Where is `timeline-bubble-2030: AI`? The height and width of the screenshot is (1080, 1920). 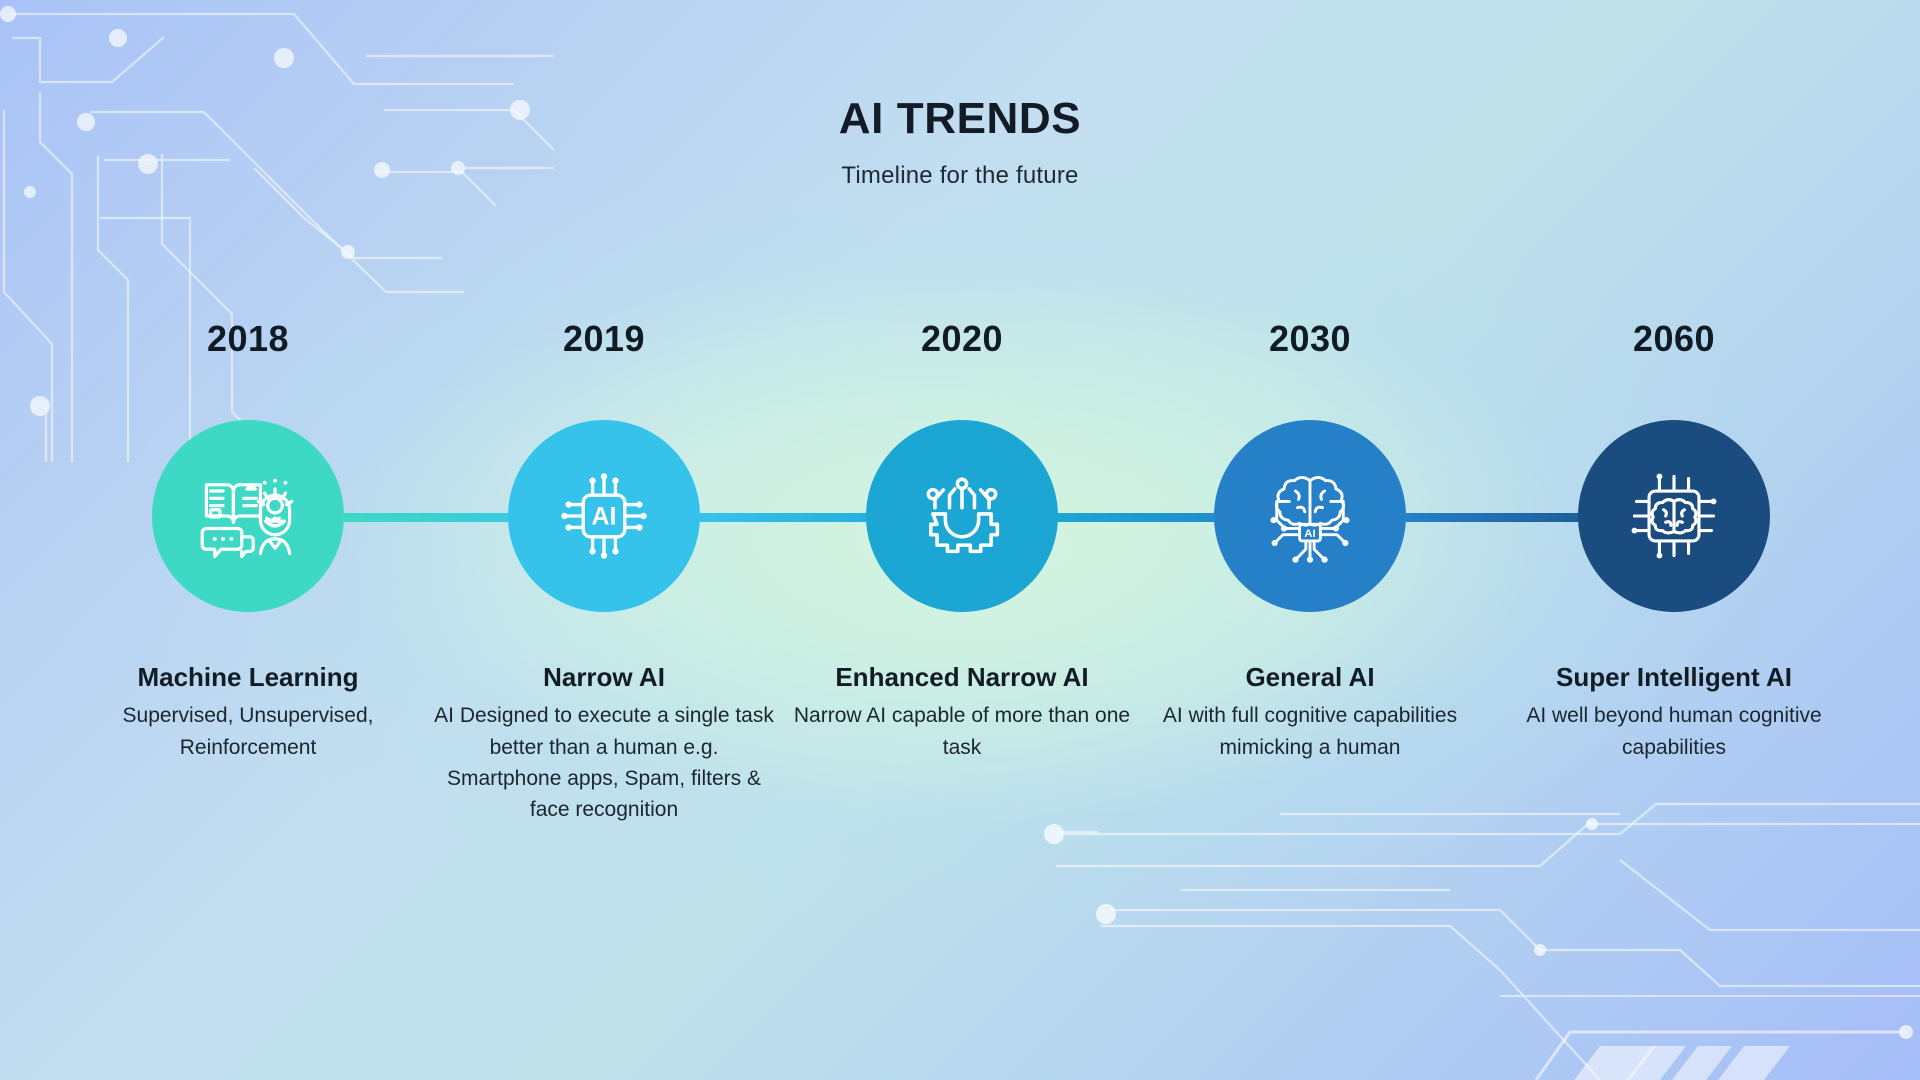
timeline-bubble-2030: AI is located at coordinates (1310, 516).